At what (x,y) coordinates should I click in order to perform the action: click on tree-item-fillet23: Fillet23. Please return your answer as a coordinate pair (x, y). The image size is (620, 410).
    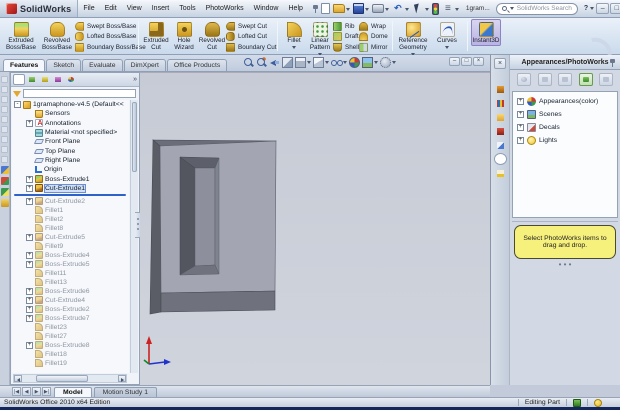
    Looking at the image, I should click on (70, 327).